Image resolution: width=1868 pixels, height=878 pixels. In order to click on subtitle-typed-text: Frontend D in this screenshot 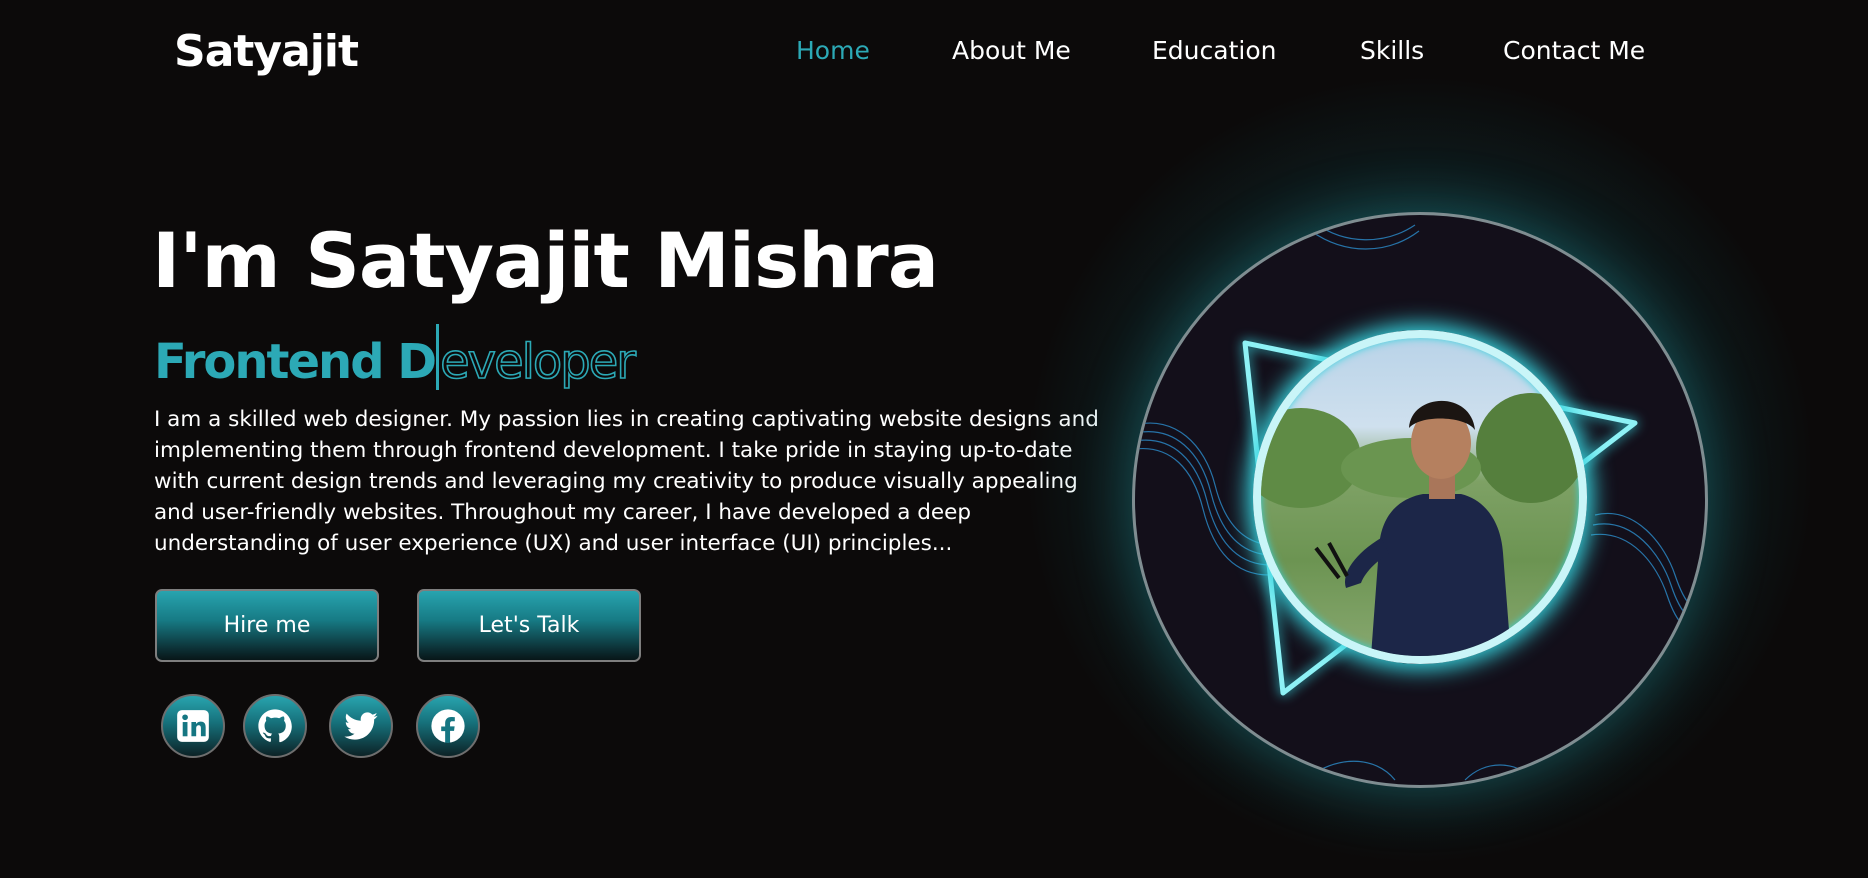, I will do `click(295, 362)`.